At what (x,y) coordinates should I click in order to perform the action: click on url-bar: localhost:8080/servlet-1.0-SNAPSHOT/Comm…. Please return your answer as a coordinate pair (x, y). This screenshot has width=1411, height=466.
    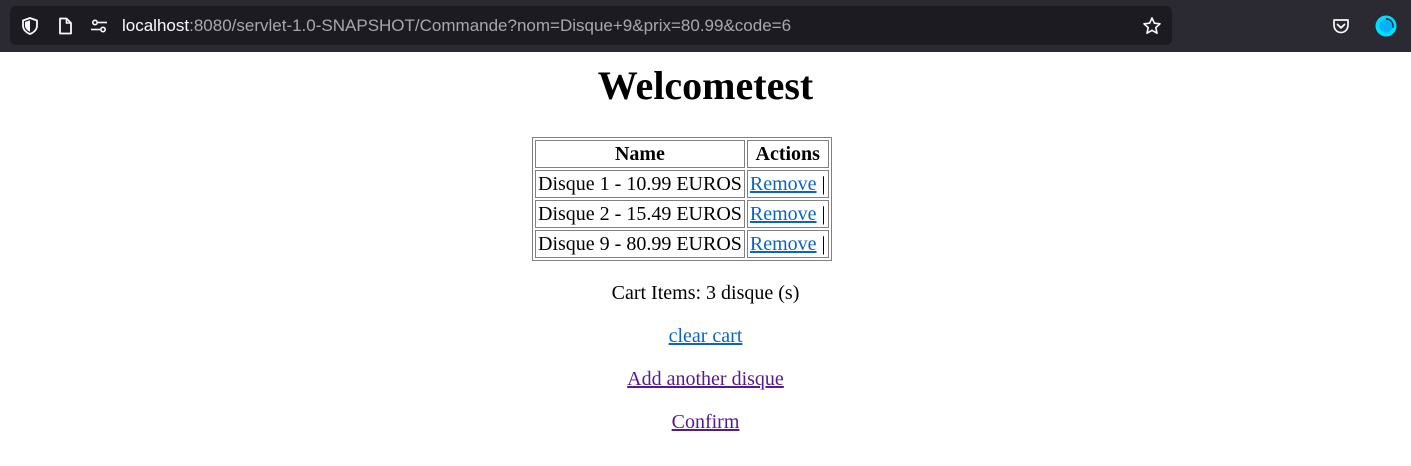
    Looking at the image, I should click on (591, 25).